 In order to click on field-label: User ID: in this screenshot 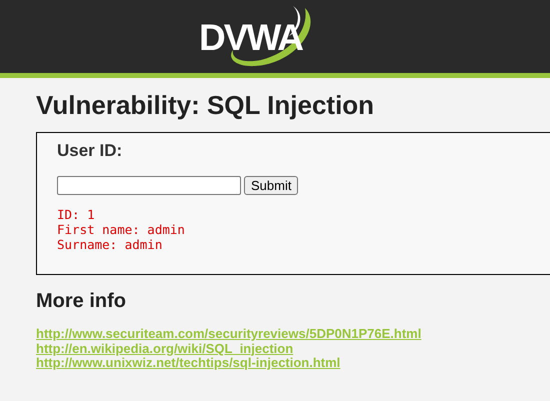, I will do `click(90, 151)`.